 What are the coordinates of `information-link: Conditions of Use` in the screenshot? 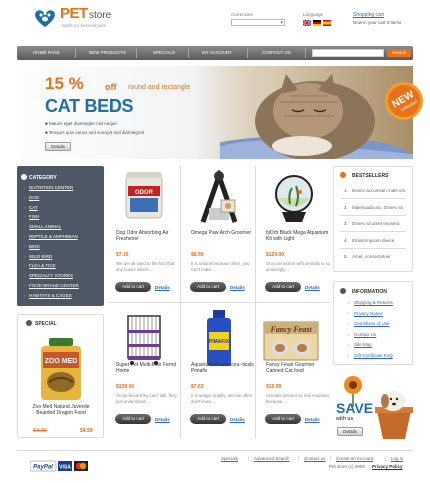 It's located at (372, 323).